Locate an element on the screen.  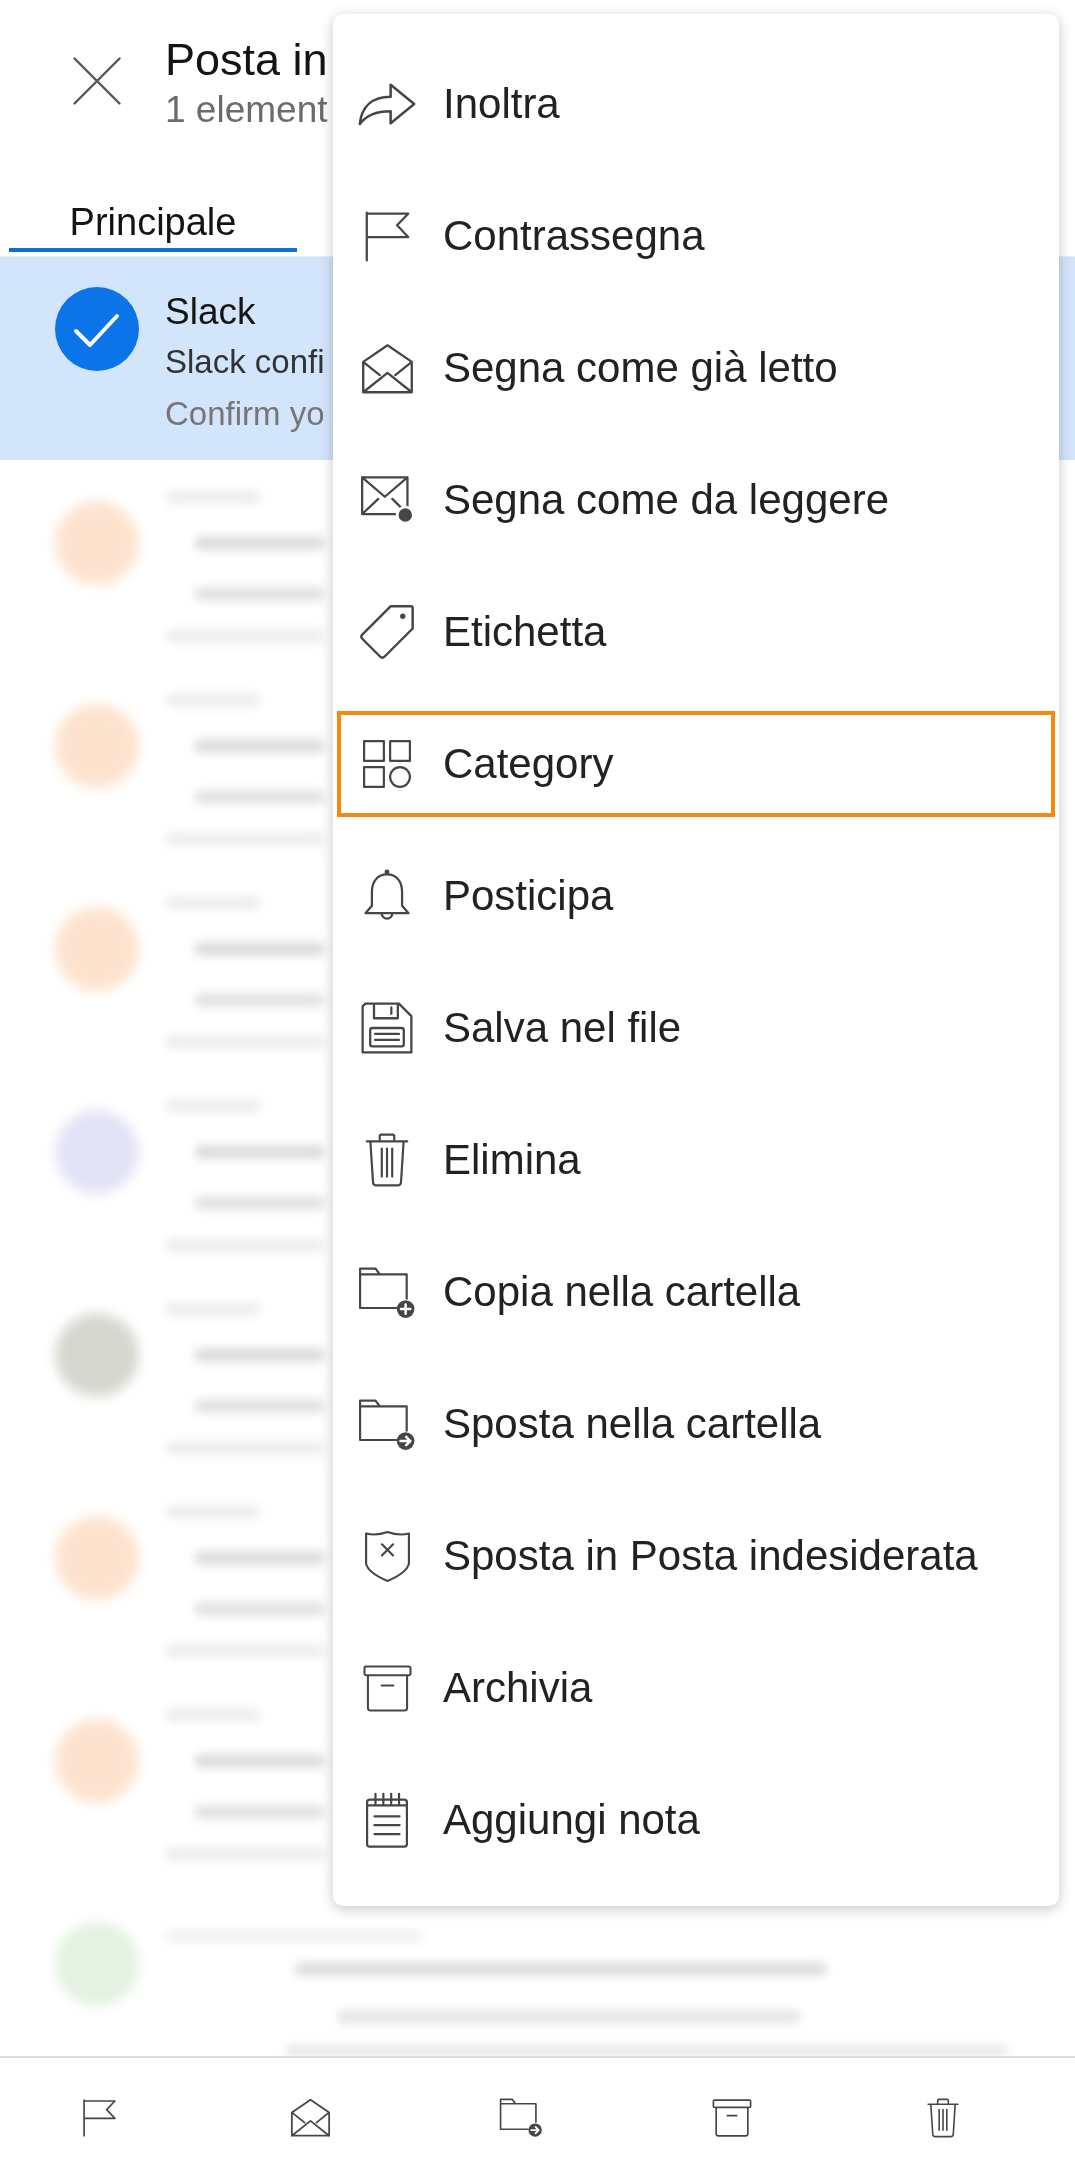
menu-item: Posticipa is located at coordinates (696, 896).